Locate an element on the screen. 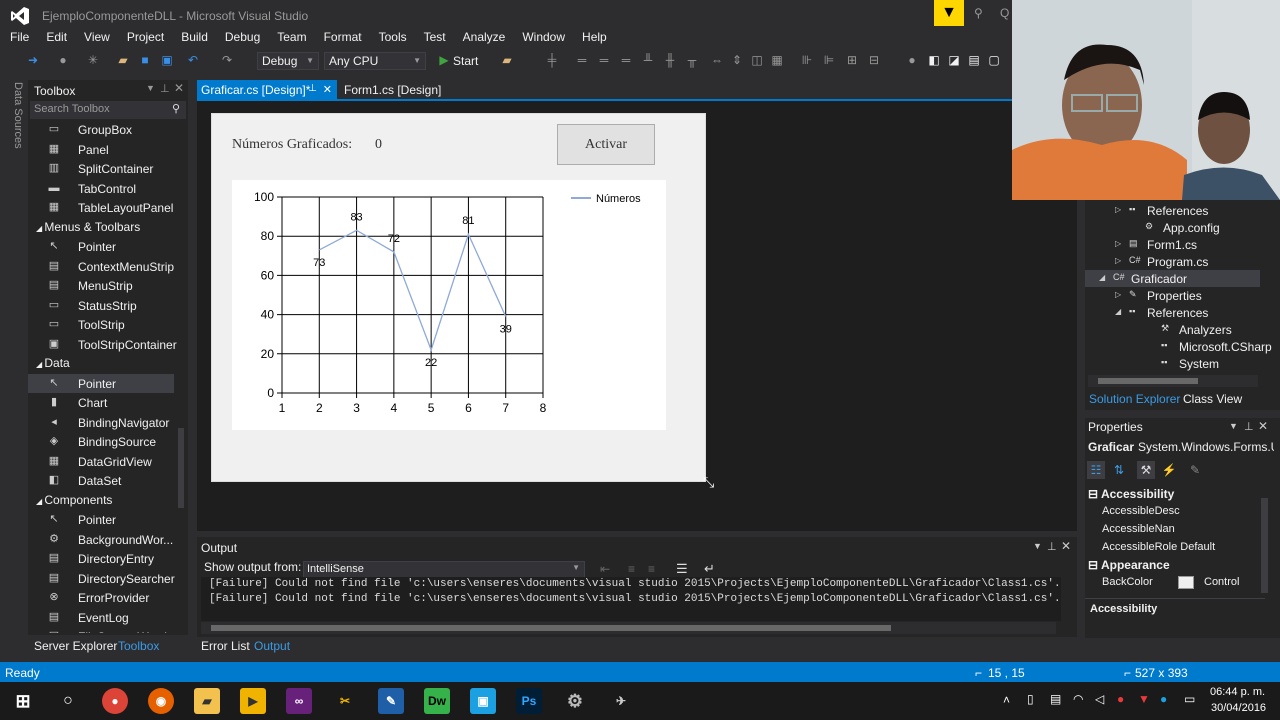 The height and width of the screenshot is (720, 1280). solution-explorer-tab: Solution Explorer is located at coordinates (1134, 399).